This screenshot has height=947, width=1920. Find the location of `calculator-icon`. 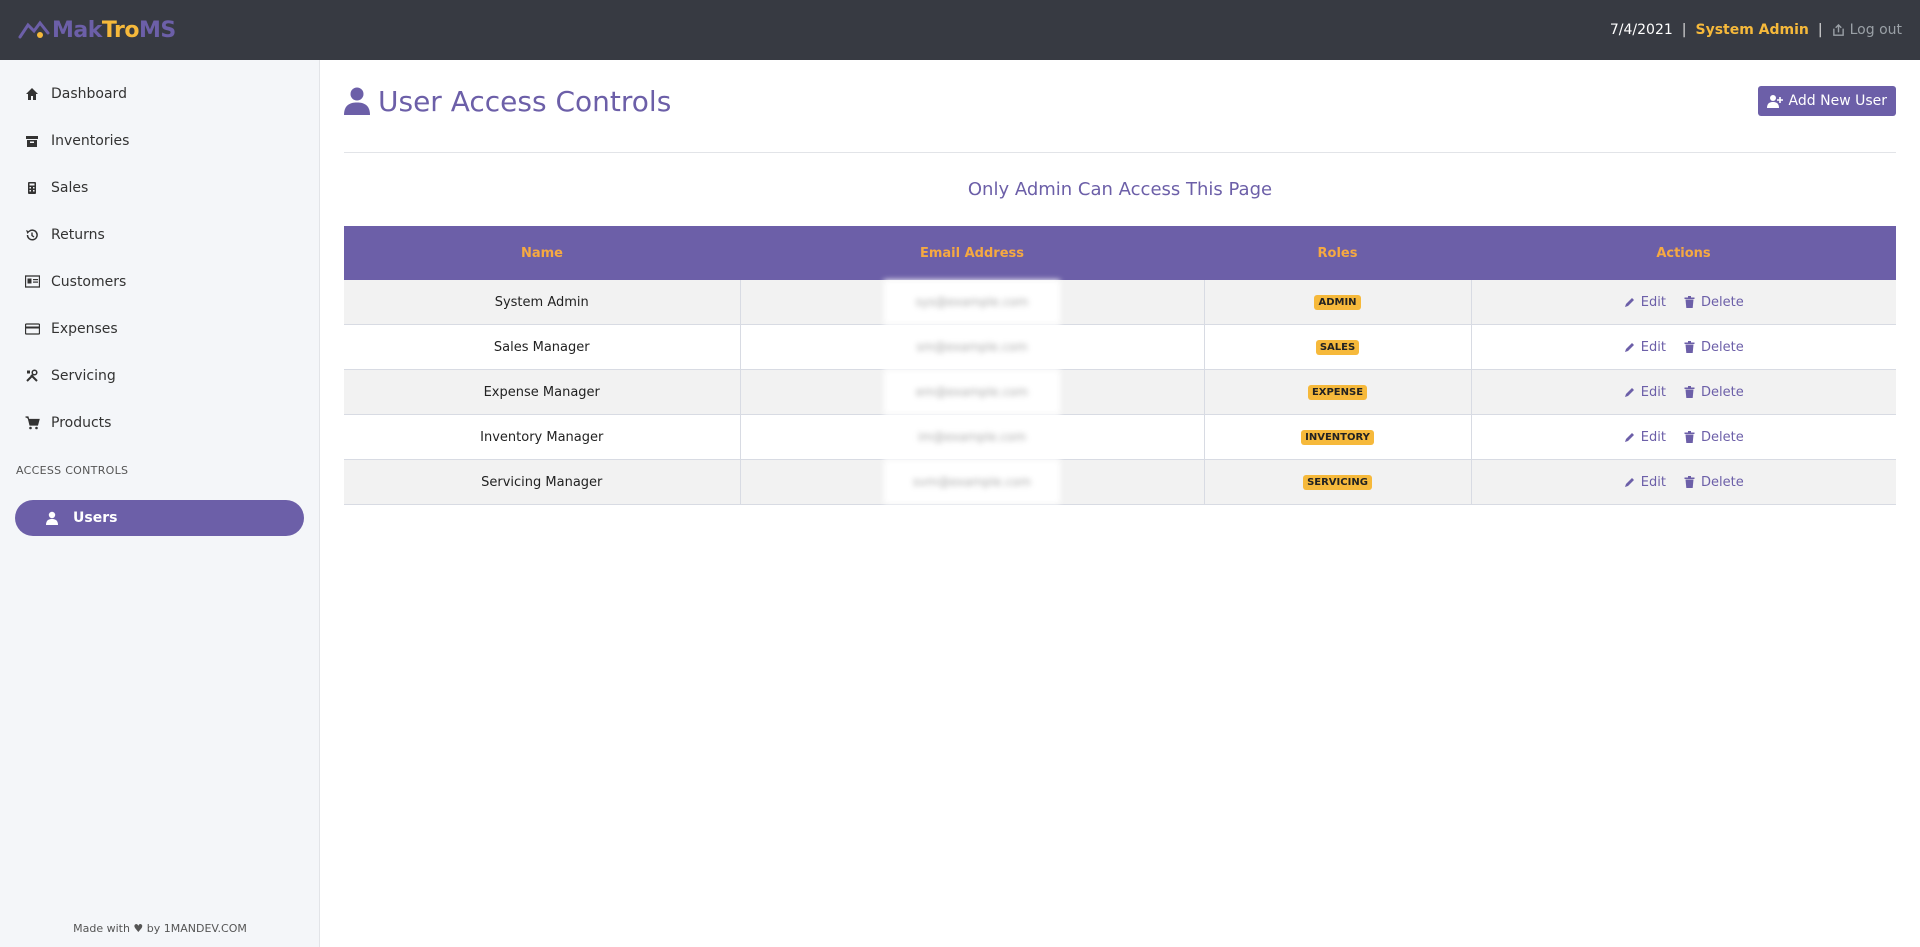

calculator-icon is located at coordinates (32, 188).